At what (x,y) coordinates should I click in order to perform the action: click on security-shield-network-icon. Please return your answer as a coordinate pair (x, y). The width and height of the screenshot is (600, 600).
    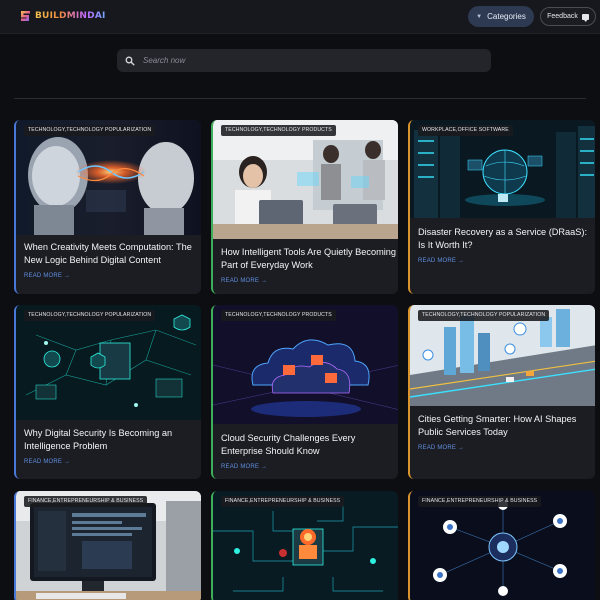
    Looking at the image, I should click on (108, 362).